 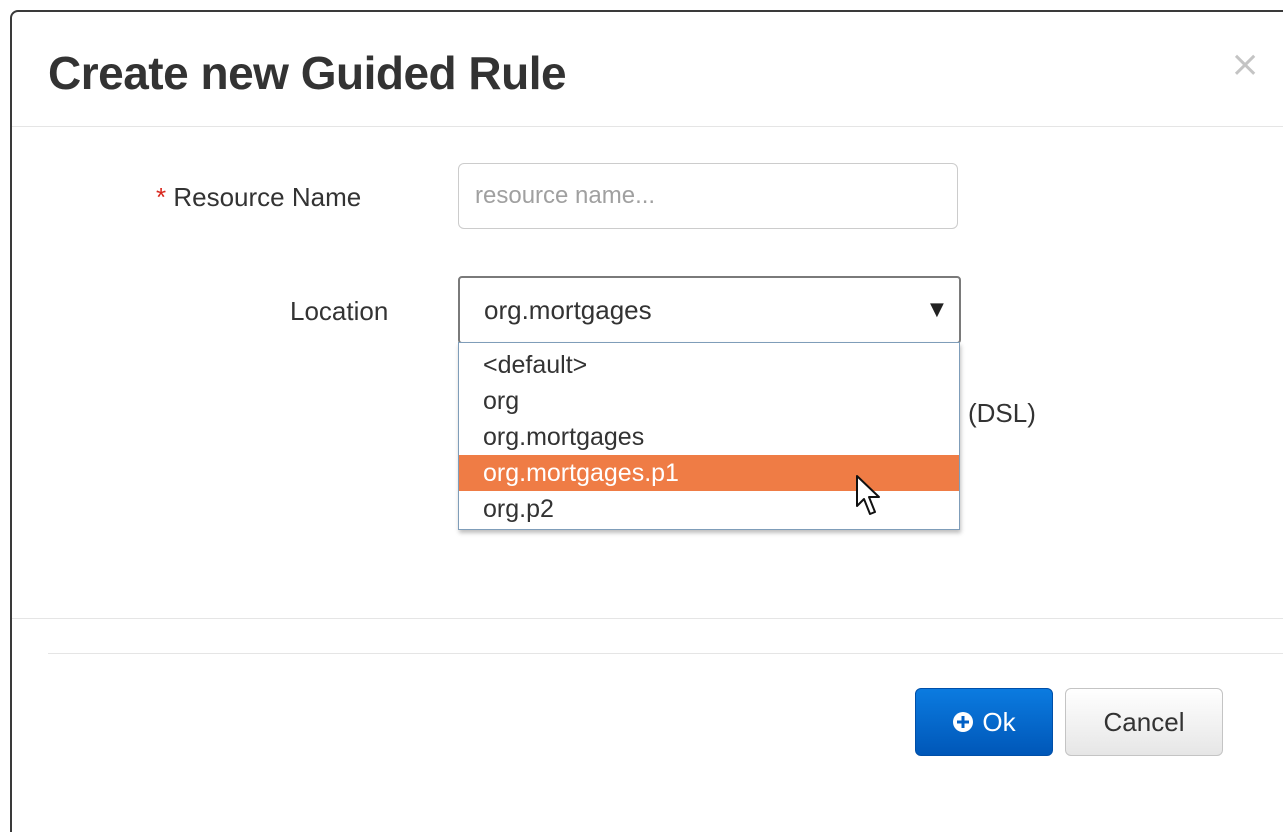 What do you see at coordinates (1002, 413) in the screenshot?
I see `dsl-option-text: (DSL)` at bounding box center [1002, 413].